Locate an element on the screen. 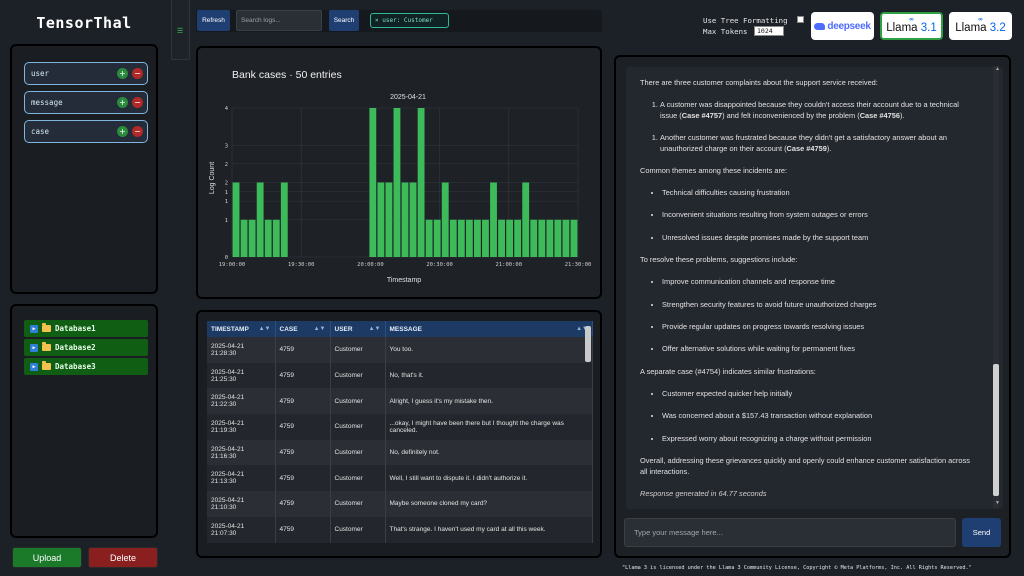 The image size is (1024, 576). column-header-message: MESSAGE ▲▼ is located at coordinates (489, 329).